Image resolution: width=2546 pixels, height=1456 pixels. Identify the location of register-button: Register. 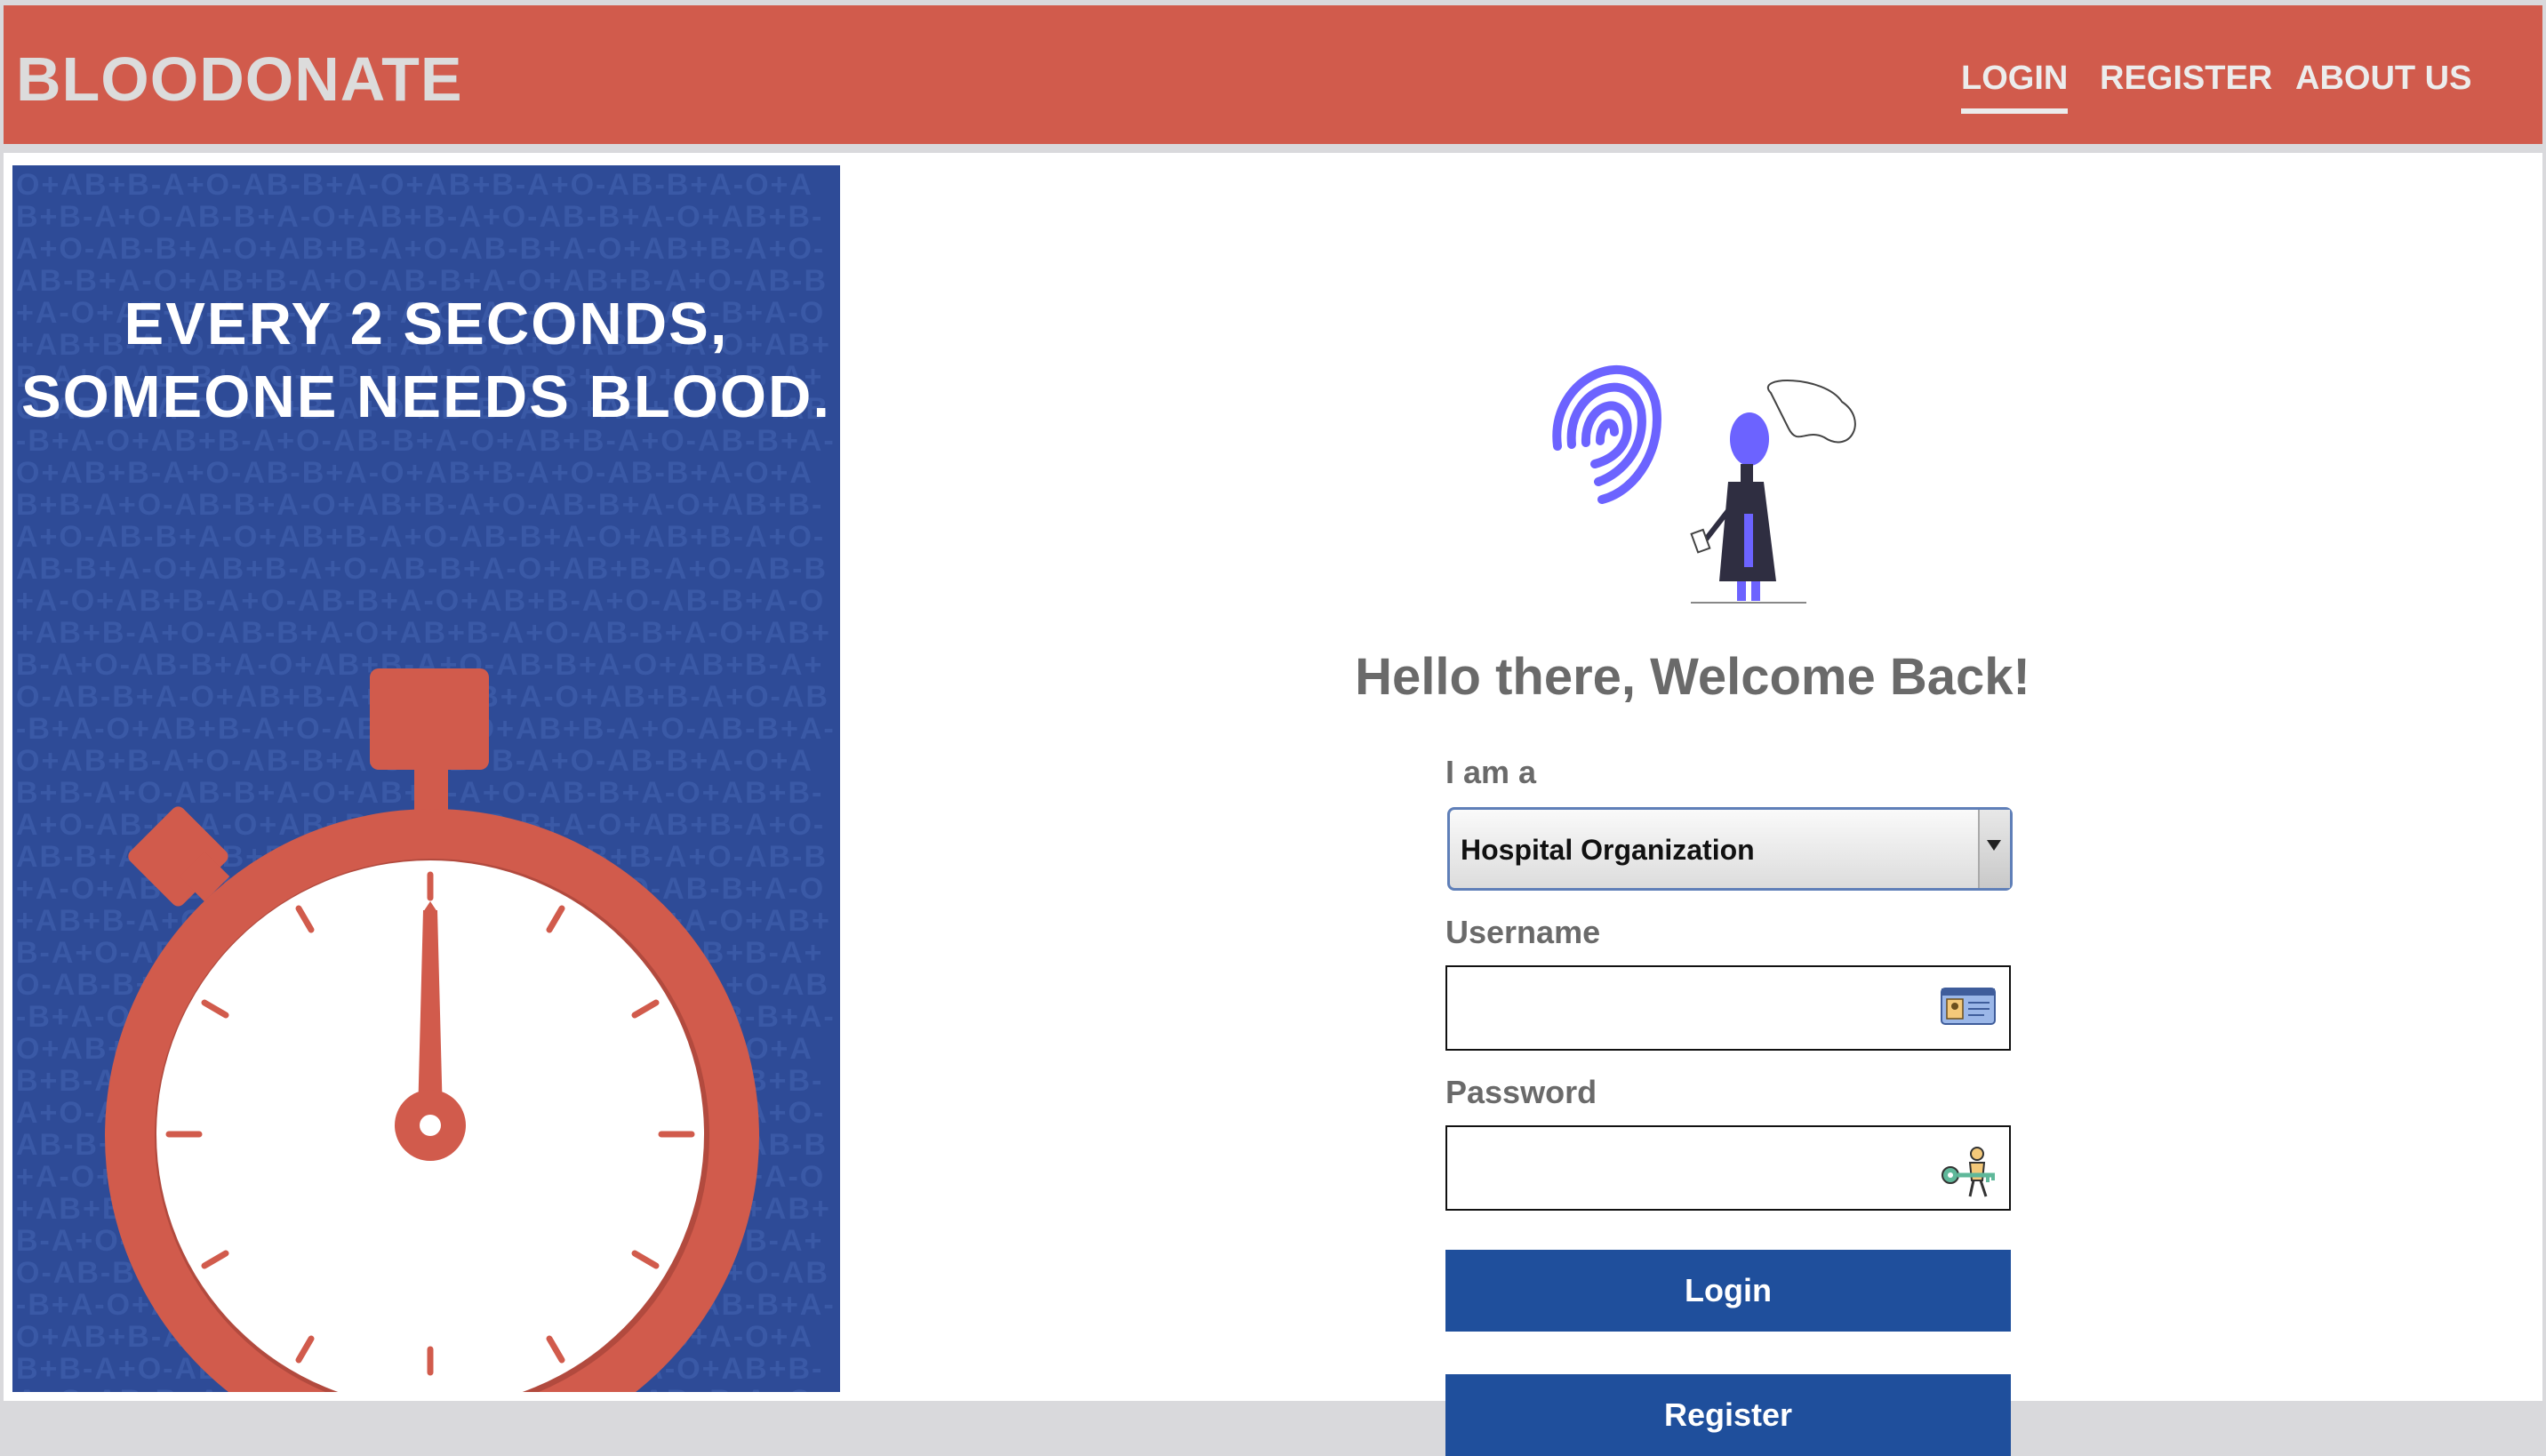
(1728, 1415).